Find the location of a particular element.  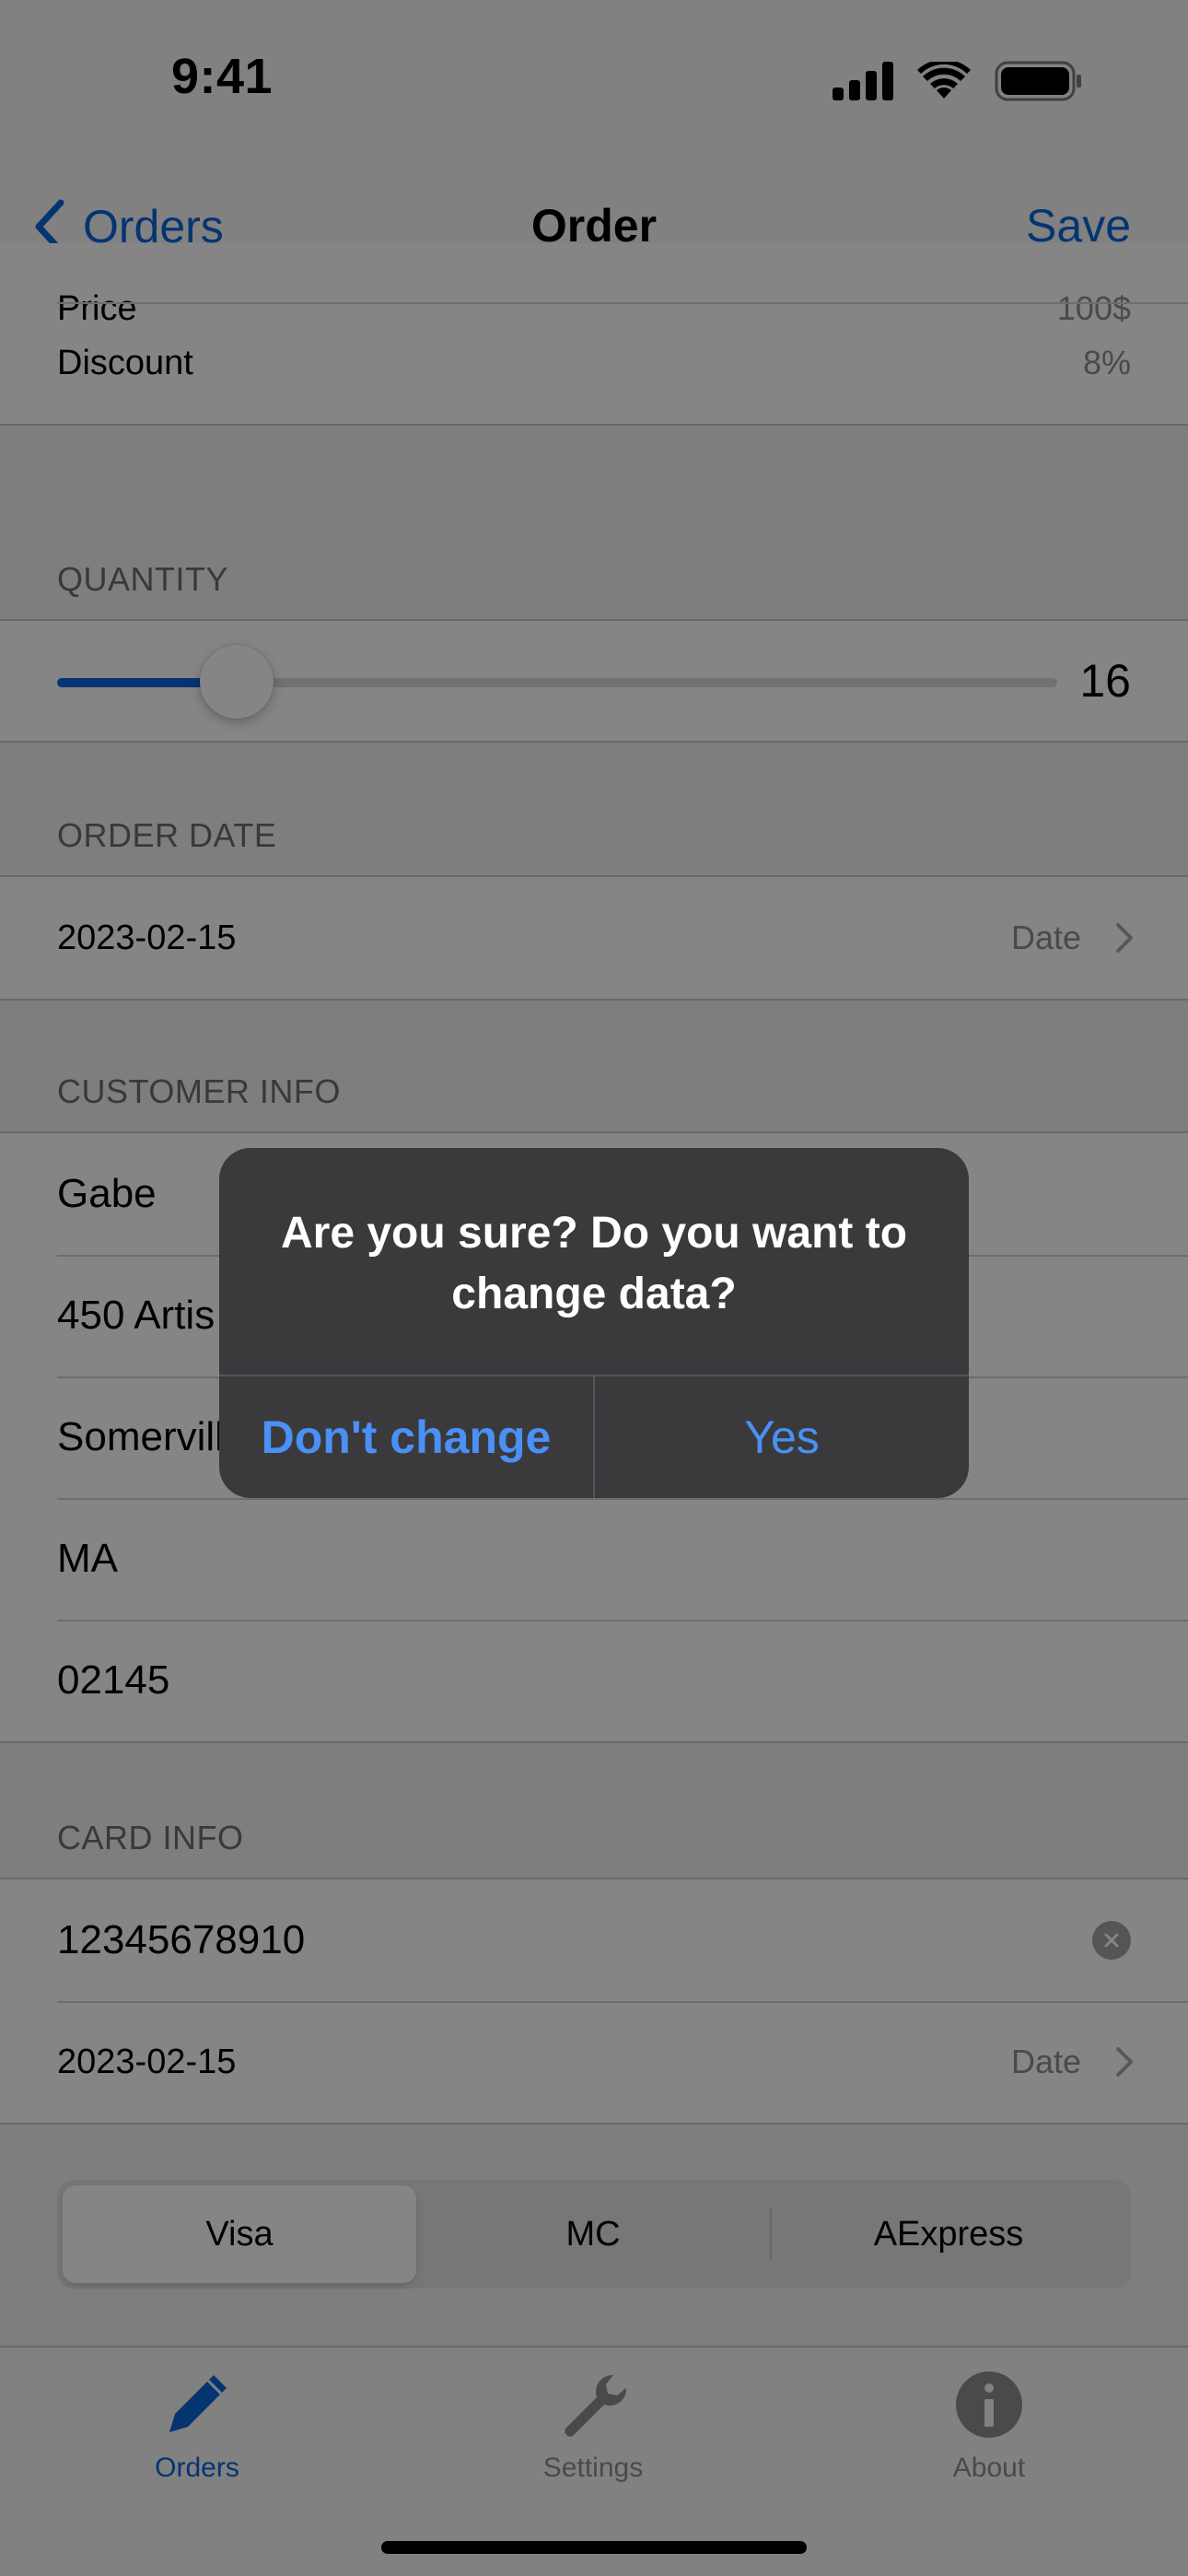

yes-button: Yes is located at coordinates (782, 1437).